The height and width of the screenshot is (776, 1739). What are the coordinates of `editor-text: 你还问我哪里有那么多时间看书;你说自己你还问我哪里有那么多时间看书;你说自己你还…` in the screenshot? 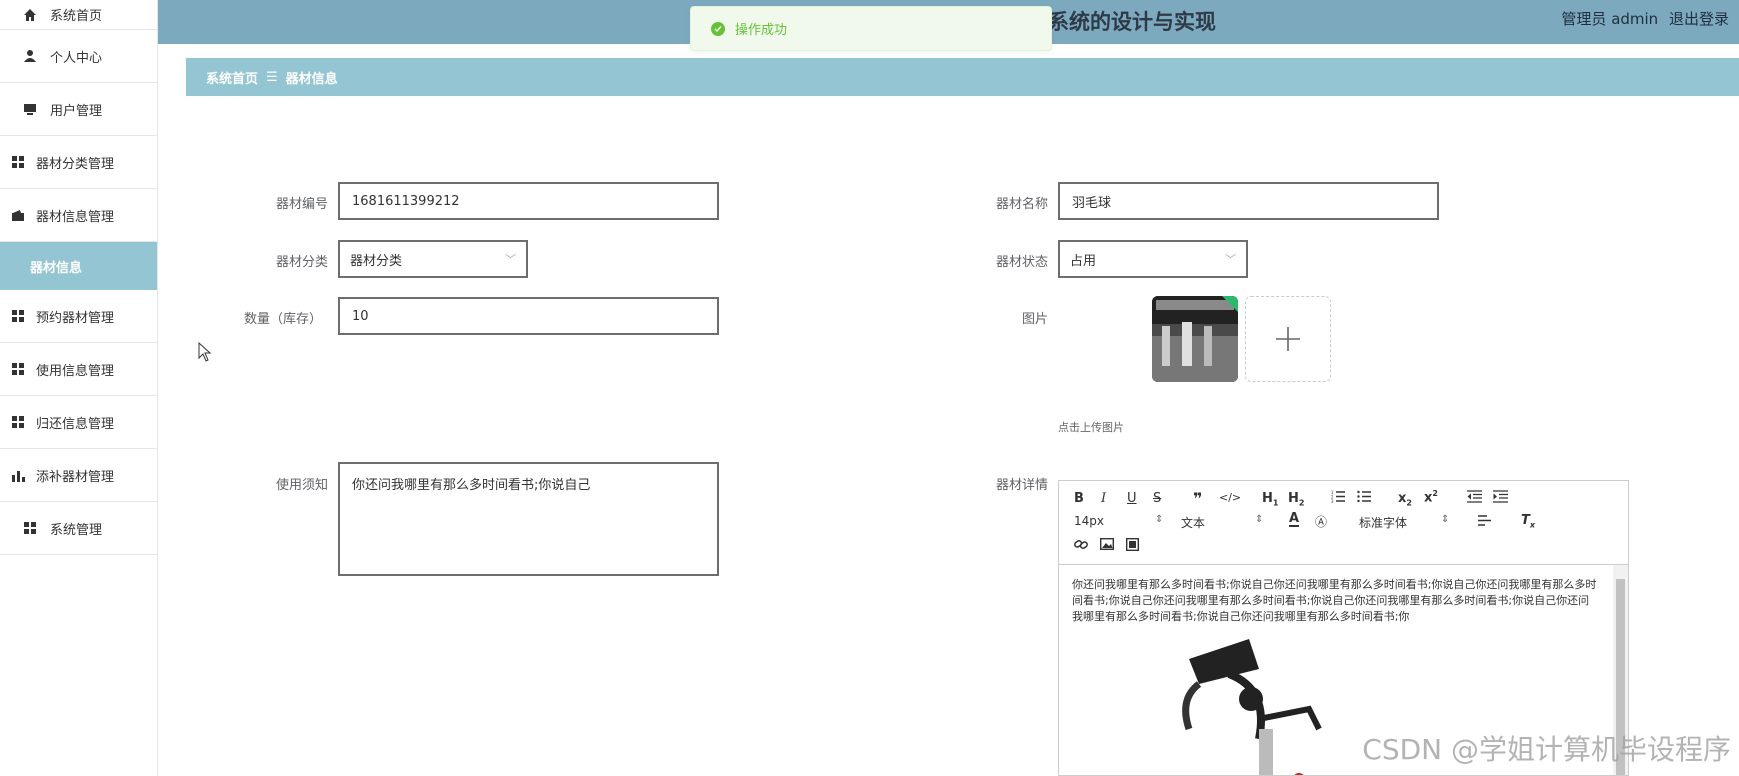 It's located at (1334, 600).